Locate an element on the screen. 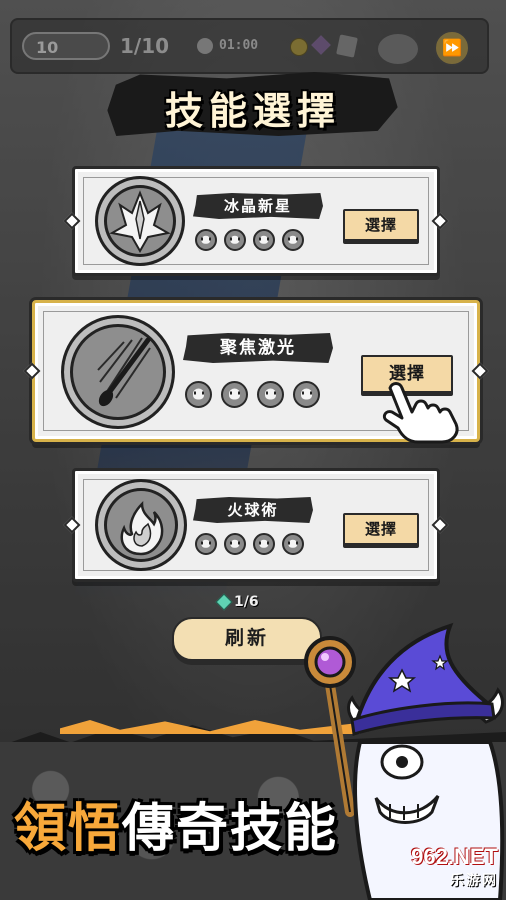  level-indicator: 10 is located at coordinates (66, 46).